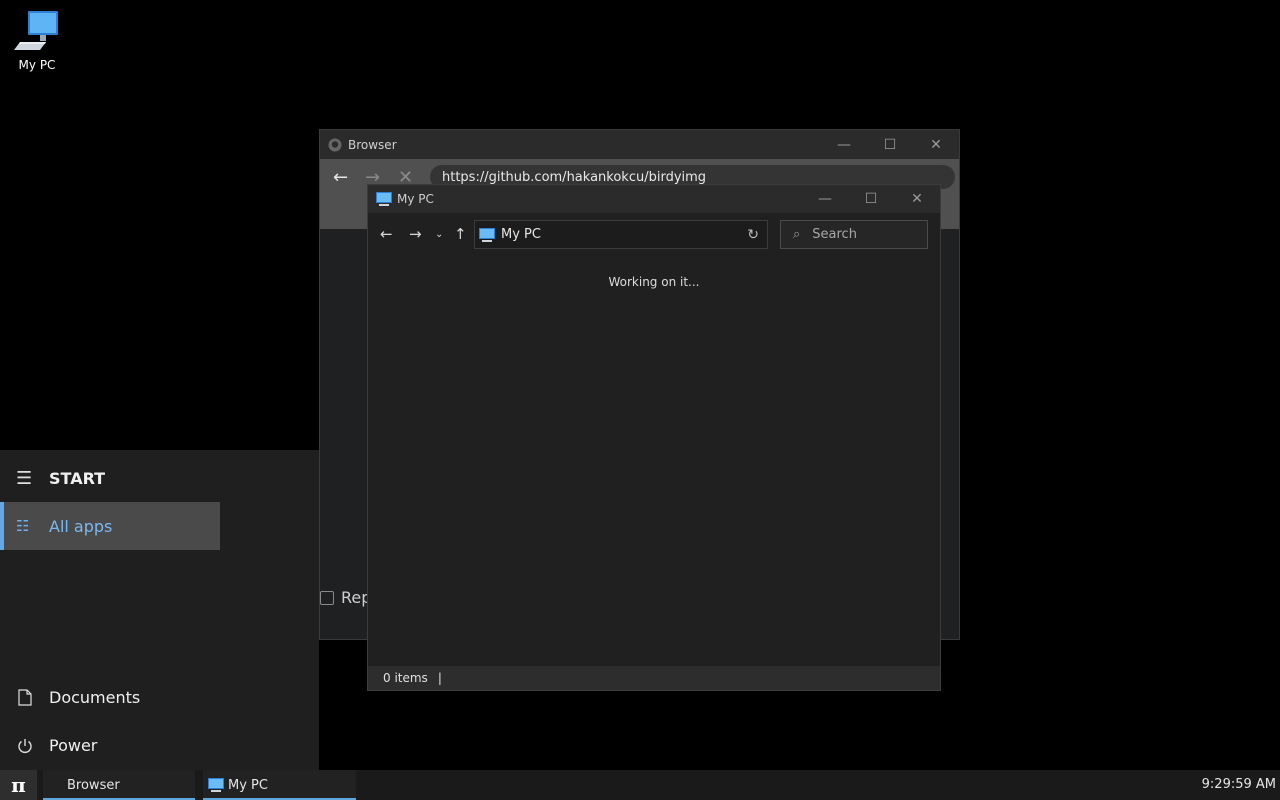 The image size is (1280, 800). I want to click on start-item-documents: Documents, so click(78, 697).